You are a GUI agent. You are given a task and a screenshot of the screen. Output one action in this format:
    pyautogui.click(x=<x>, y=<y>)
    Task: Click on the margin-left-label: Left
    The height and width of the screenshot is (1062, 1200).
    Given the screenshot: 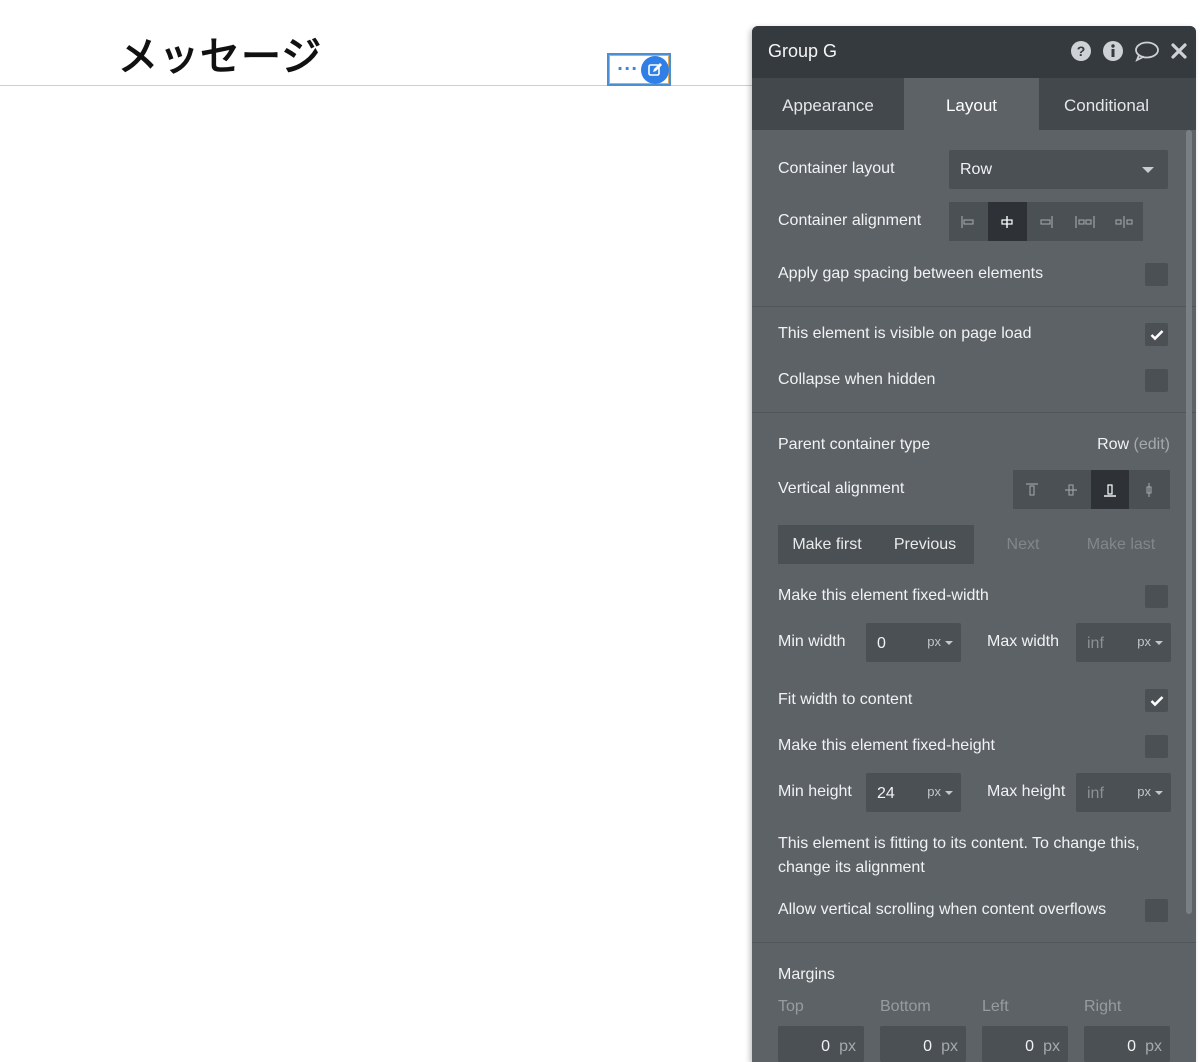 What is the action you would take?
    pyautogui.click(x=995, y=1006)
    